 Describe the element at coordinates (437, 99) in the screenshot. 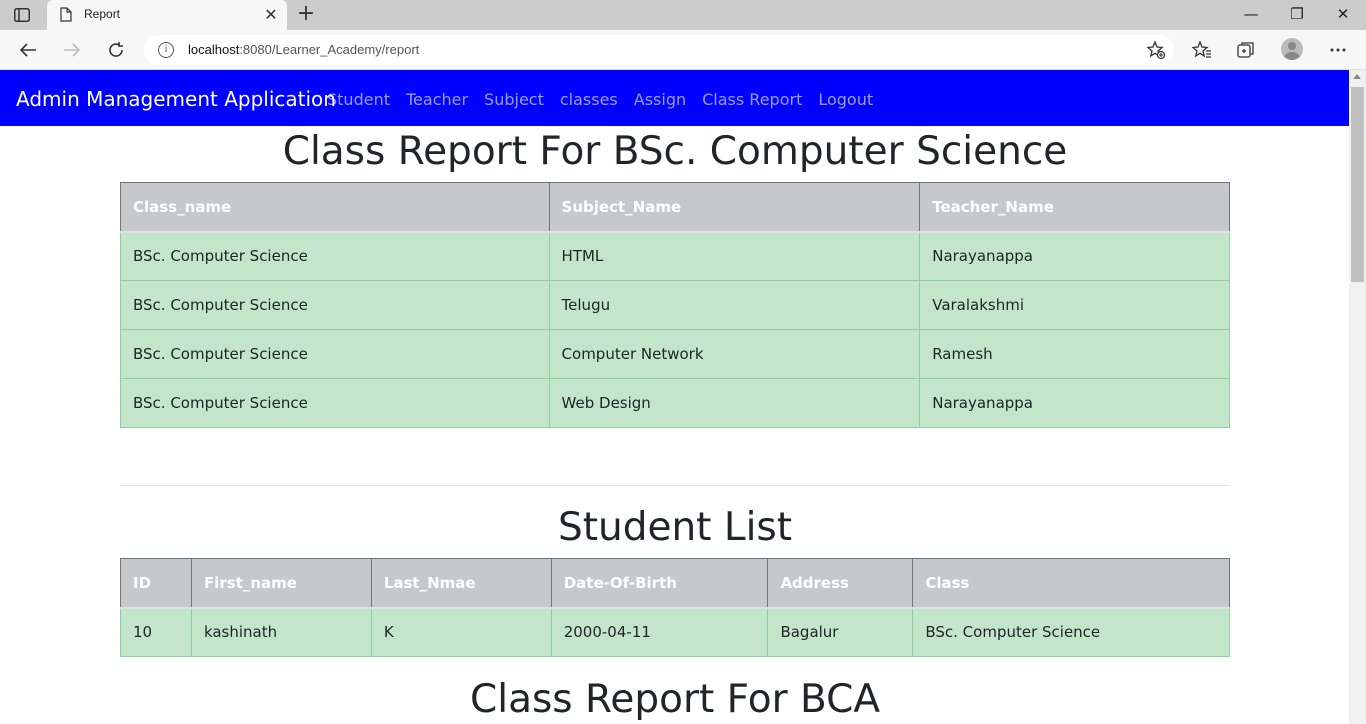

I see `nav-link-teacher: Teacher` at that location.